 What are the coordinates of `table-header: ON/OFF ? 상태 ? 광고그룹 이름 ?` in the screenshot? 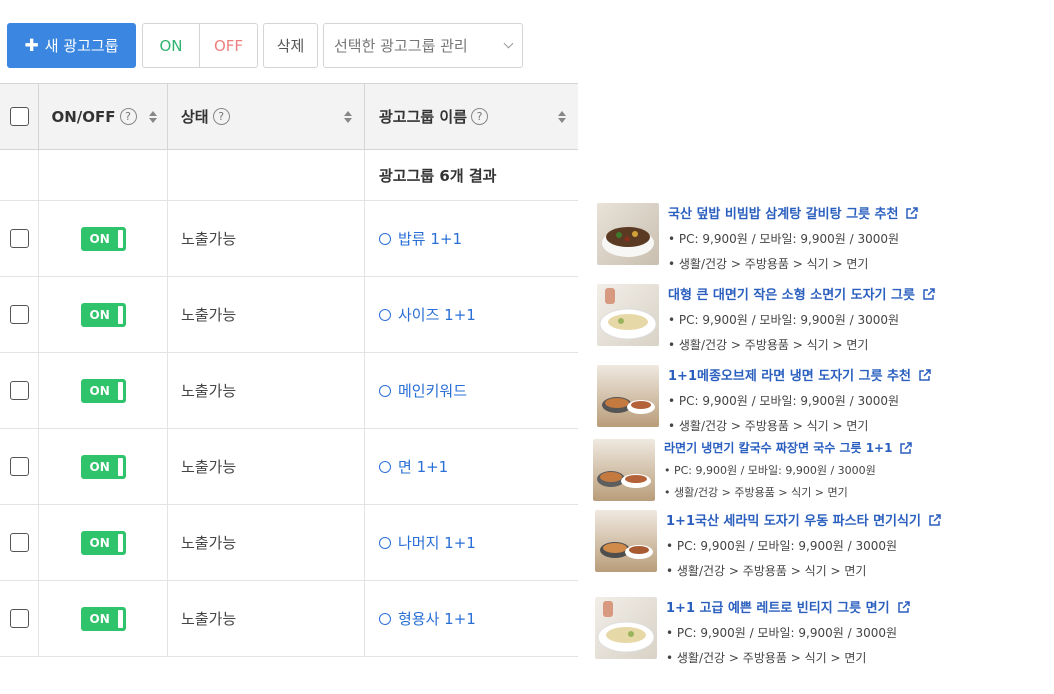 It's located at (289, 116).